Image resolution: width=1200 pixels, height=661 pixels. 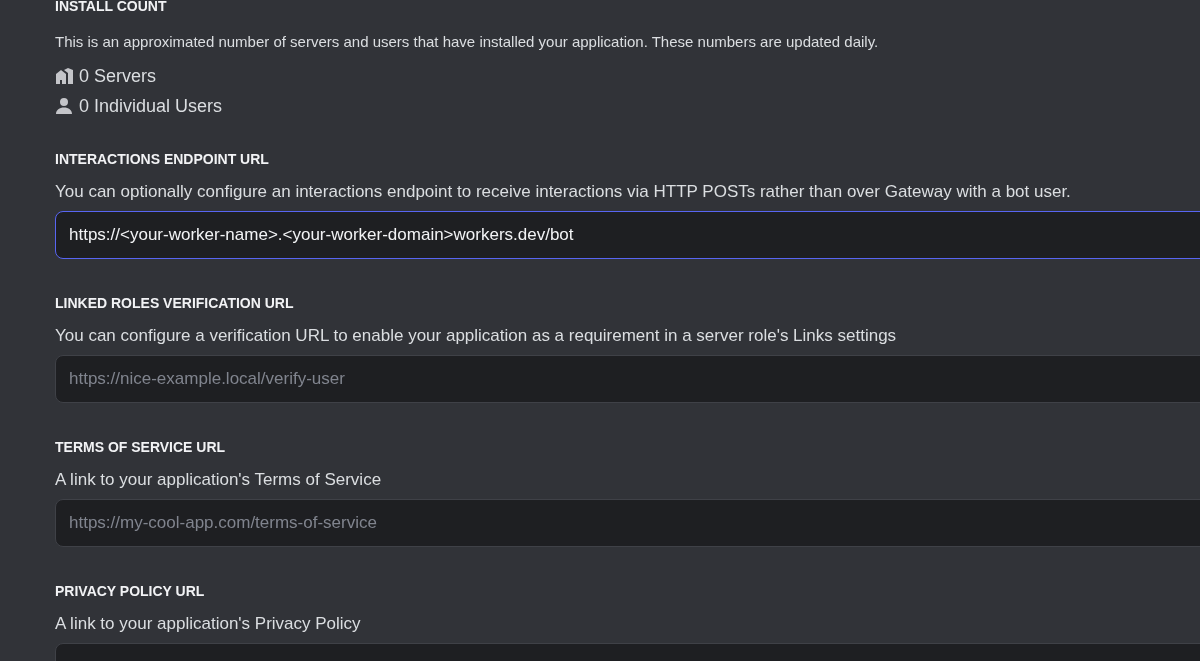 What do you see at coordinates (151, 106) in the screenshot?
I see `install-stat: 0 Individual Users` at bounding box center [151, 106].